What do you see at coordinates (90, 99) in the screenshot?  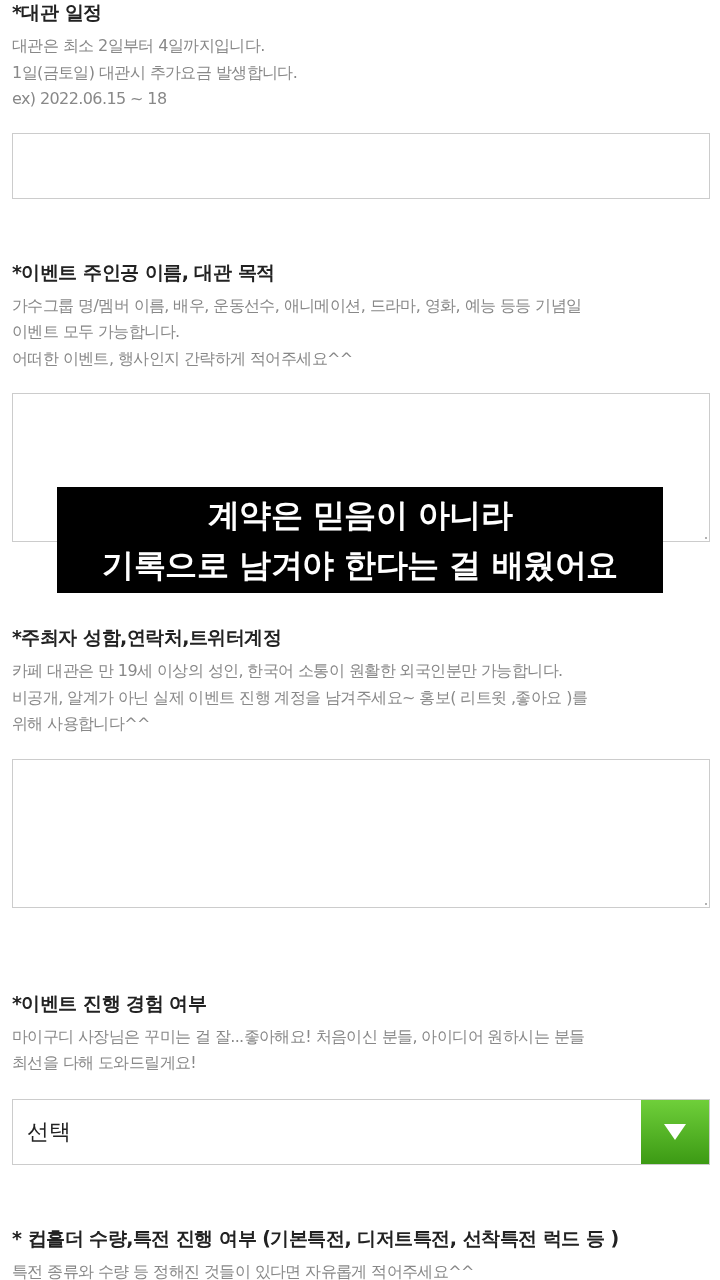 I see `description-line: ex) 2022.06.15 ~ 18` at bounding box center [90, 99].